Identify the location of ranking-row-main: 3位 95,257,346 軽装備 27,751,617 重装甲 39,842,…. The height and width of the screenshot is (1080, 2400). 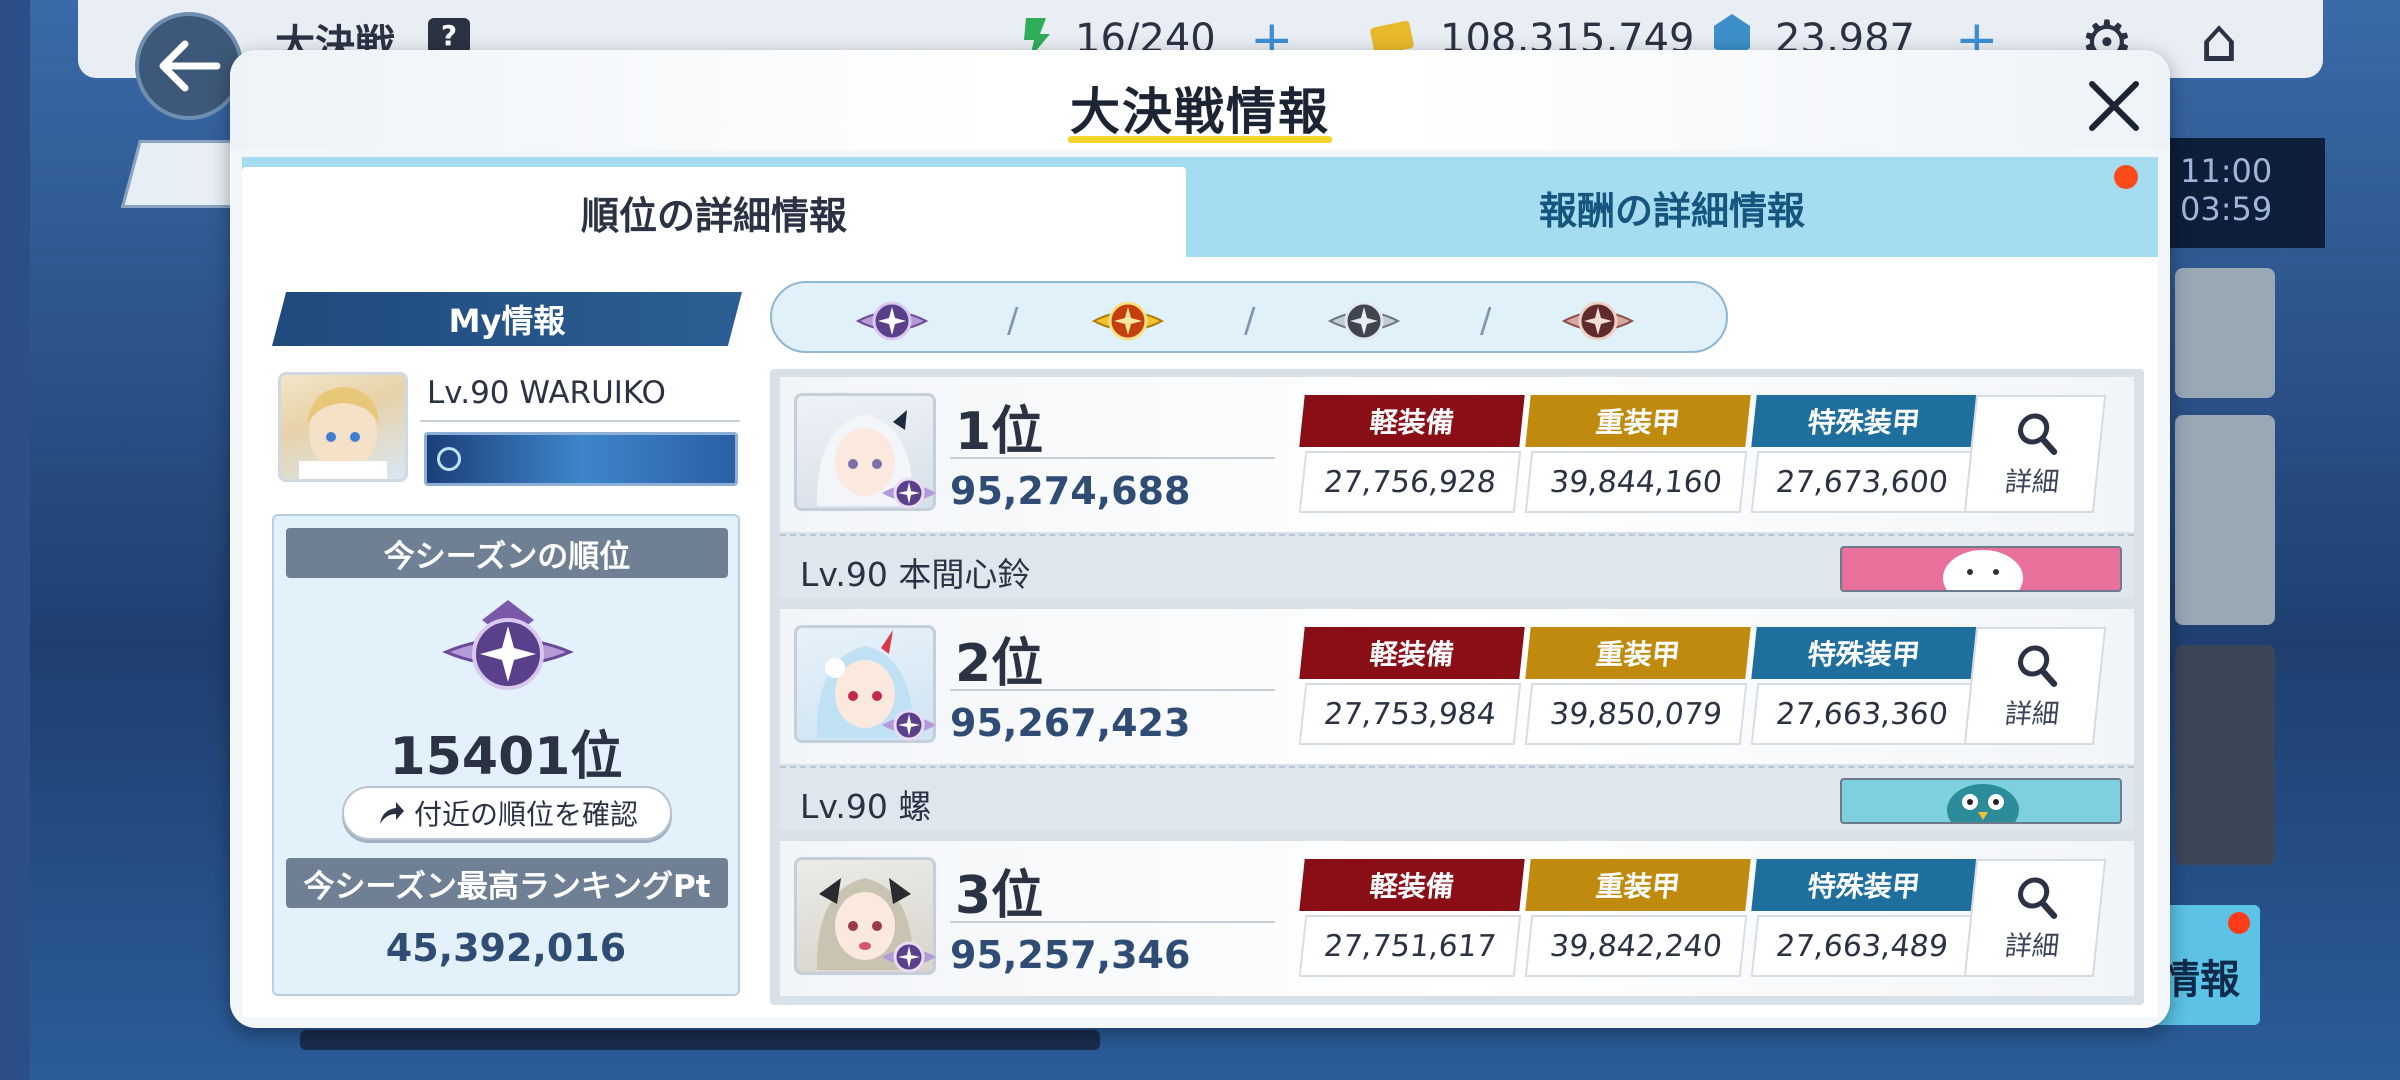
(1457, 918).